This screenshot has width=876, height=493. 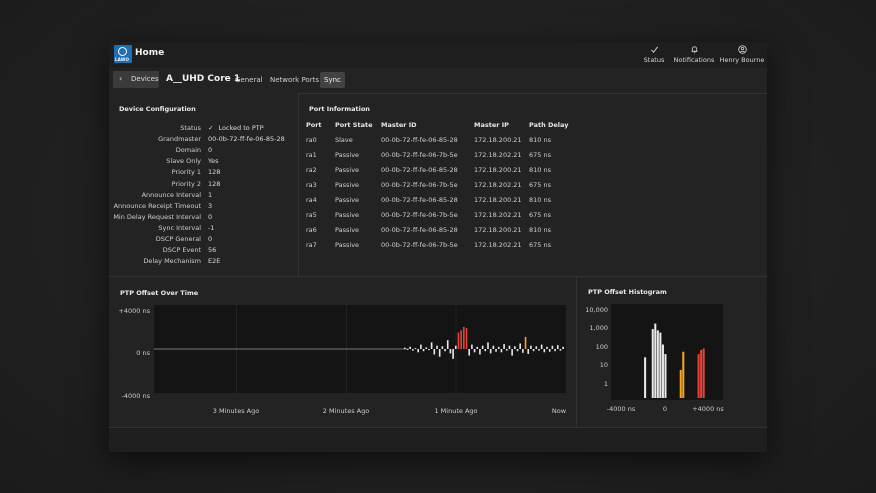 What do you see at coordinates (540, 244) in the screenshot?
I see `table-cell: 675 ns` at bounding box center [540, 244].